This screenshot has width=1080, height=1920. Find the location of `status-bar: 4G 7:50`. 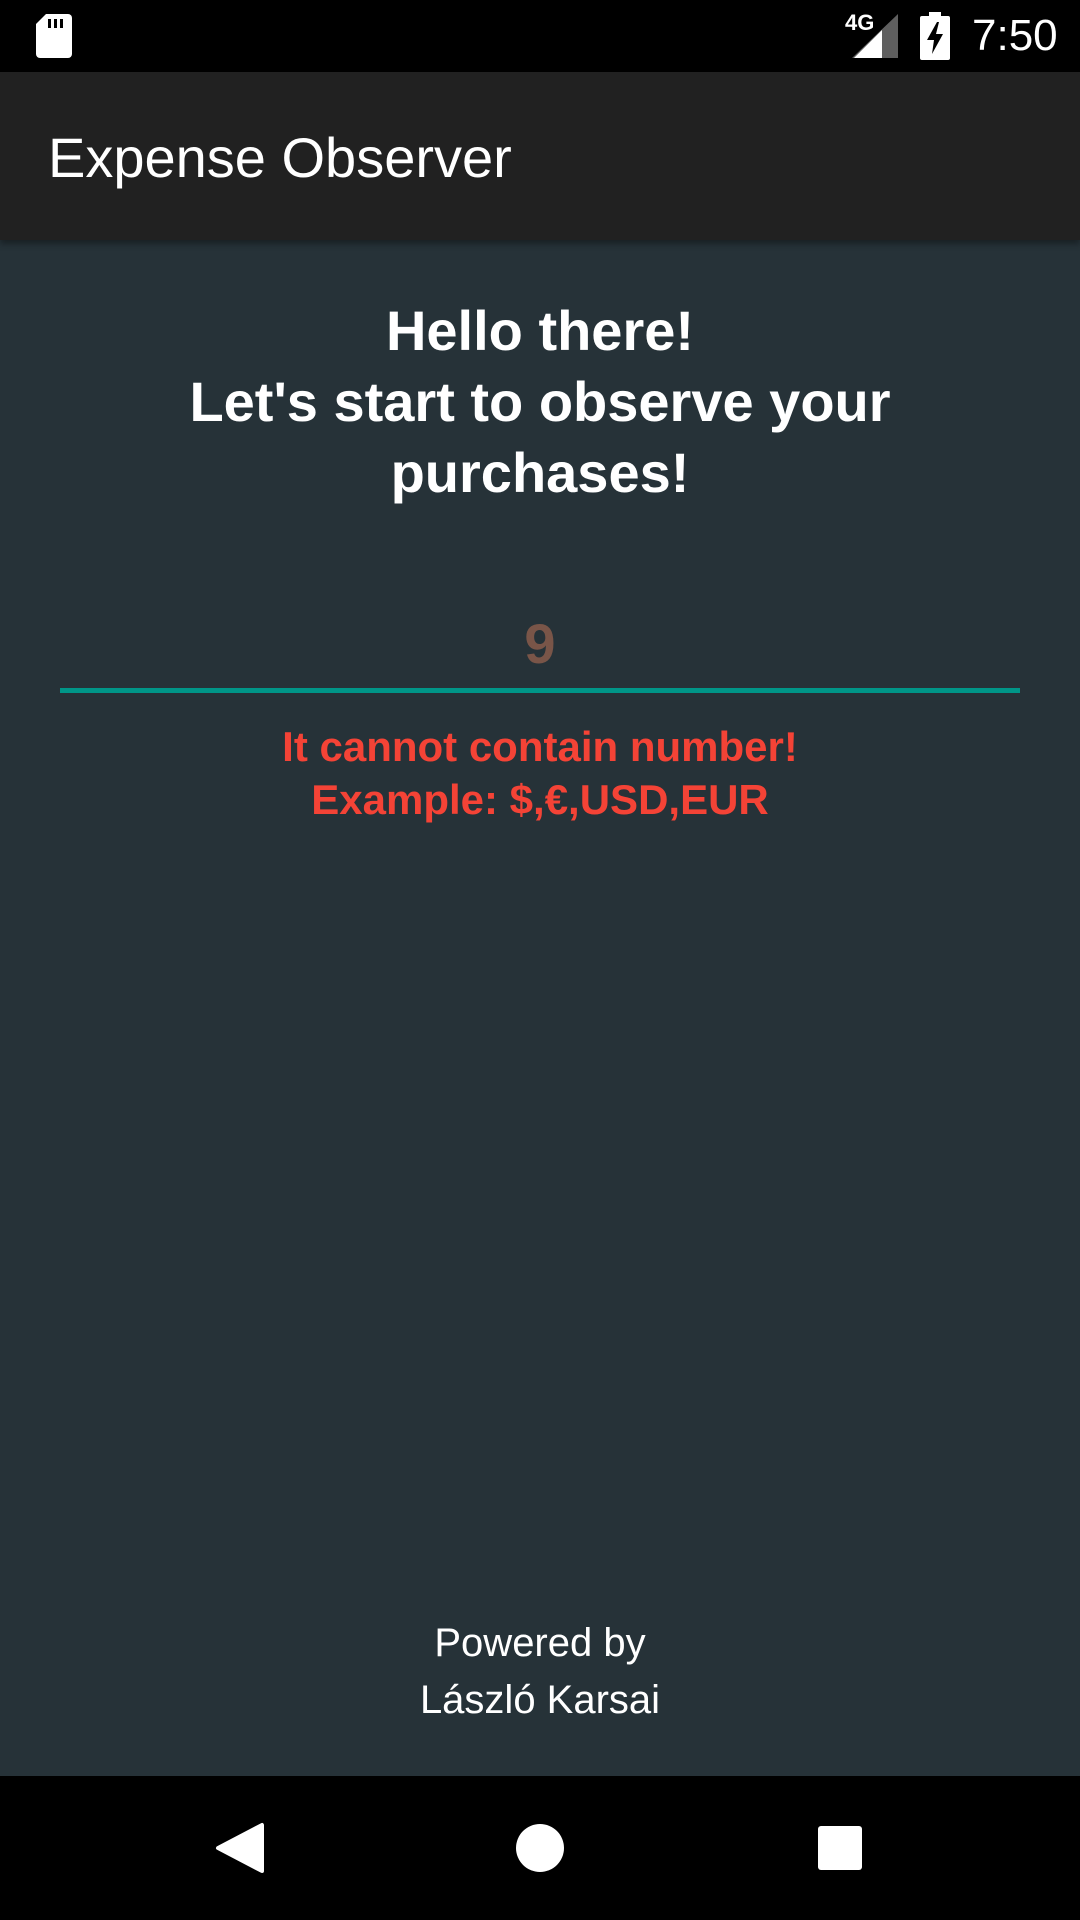

status-bar: 4G 7:50 is located at coordinates (540, 36).